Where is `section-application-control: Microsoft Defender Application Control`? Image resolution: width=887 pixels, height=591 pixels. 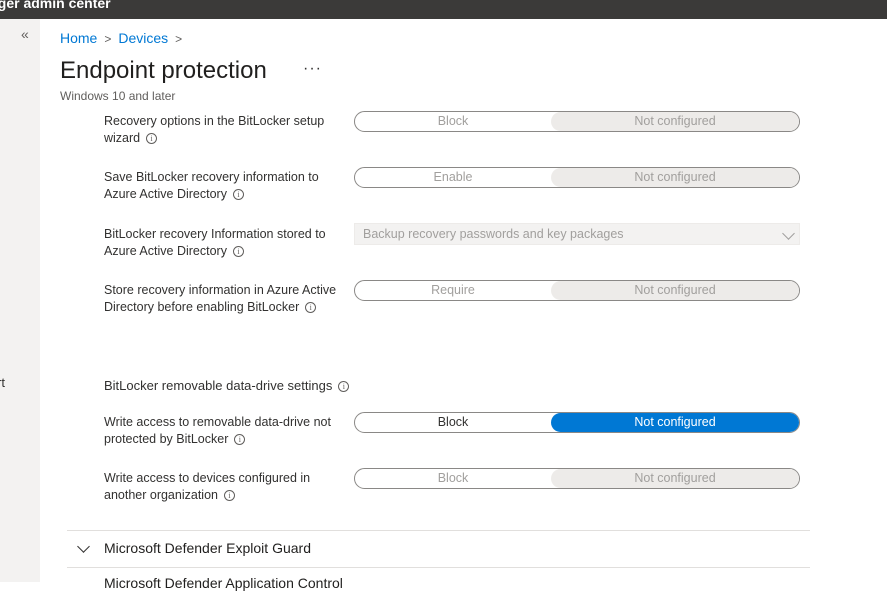
section-application-control: Microsoft Defender Application Control is located at coordinates (223, 583).